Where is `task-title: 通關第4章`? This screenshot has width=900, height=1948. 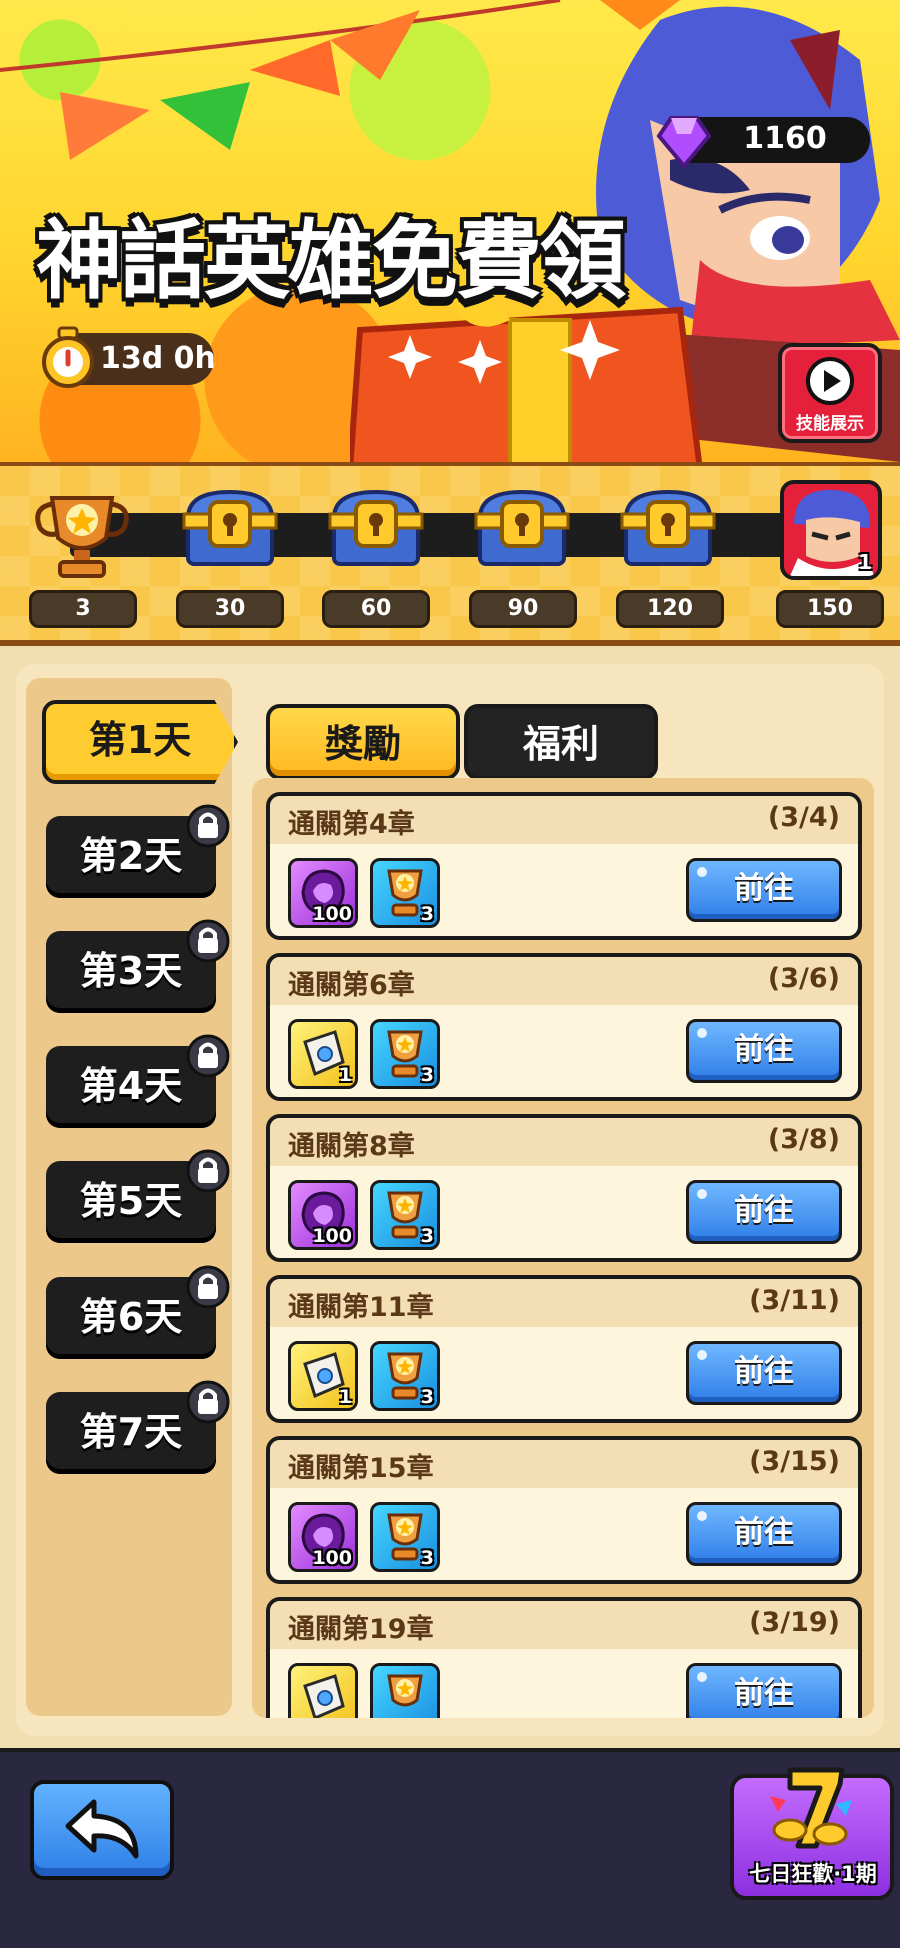 task-title: 通關第4章 is located at coordinates (351, 824).